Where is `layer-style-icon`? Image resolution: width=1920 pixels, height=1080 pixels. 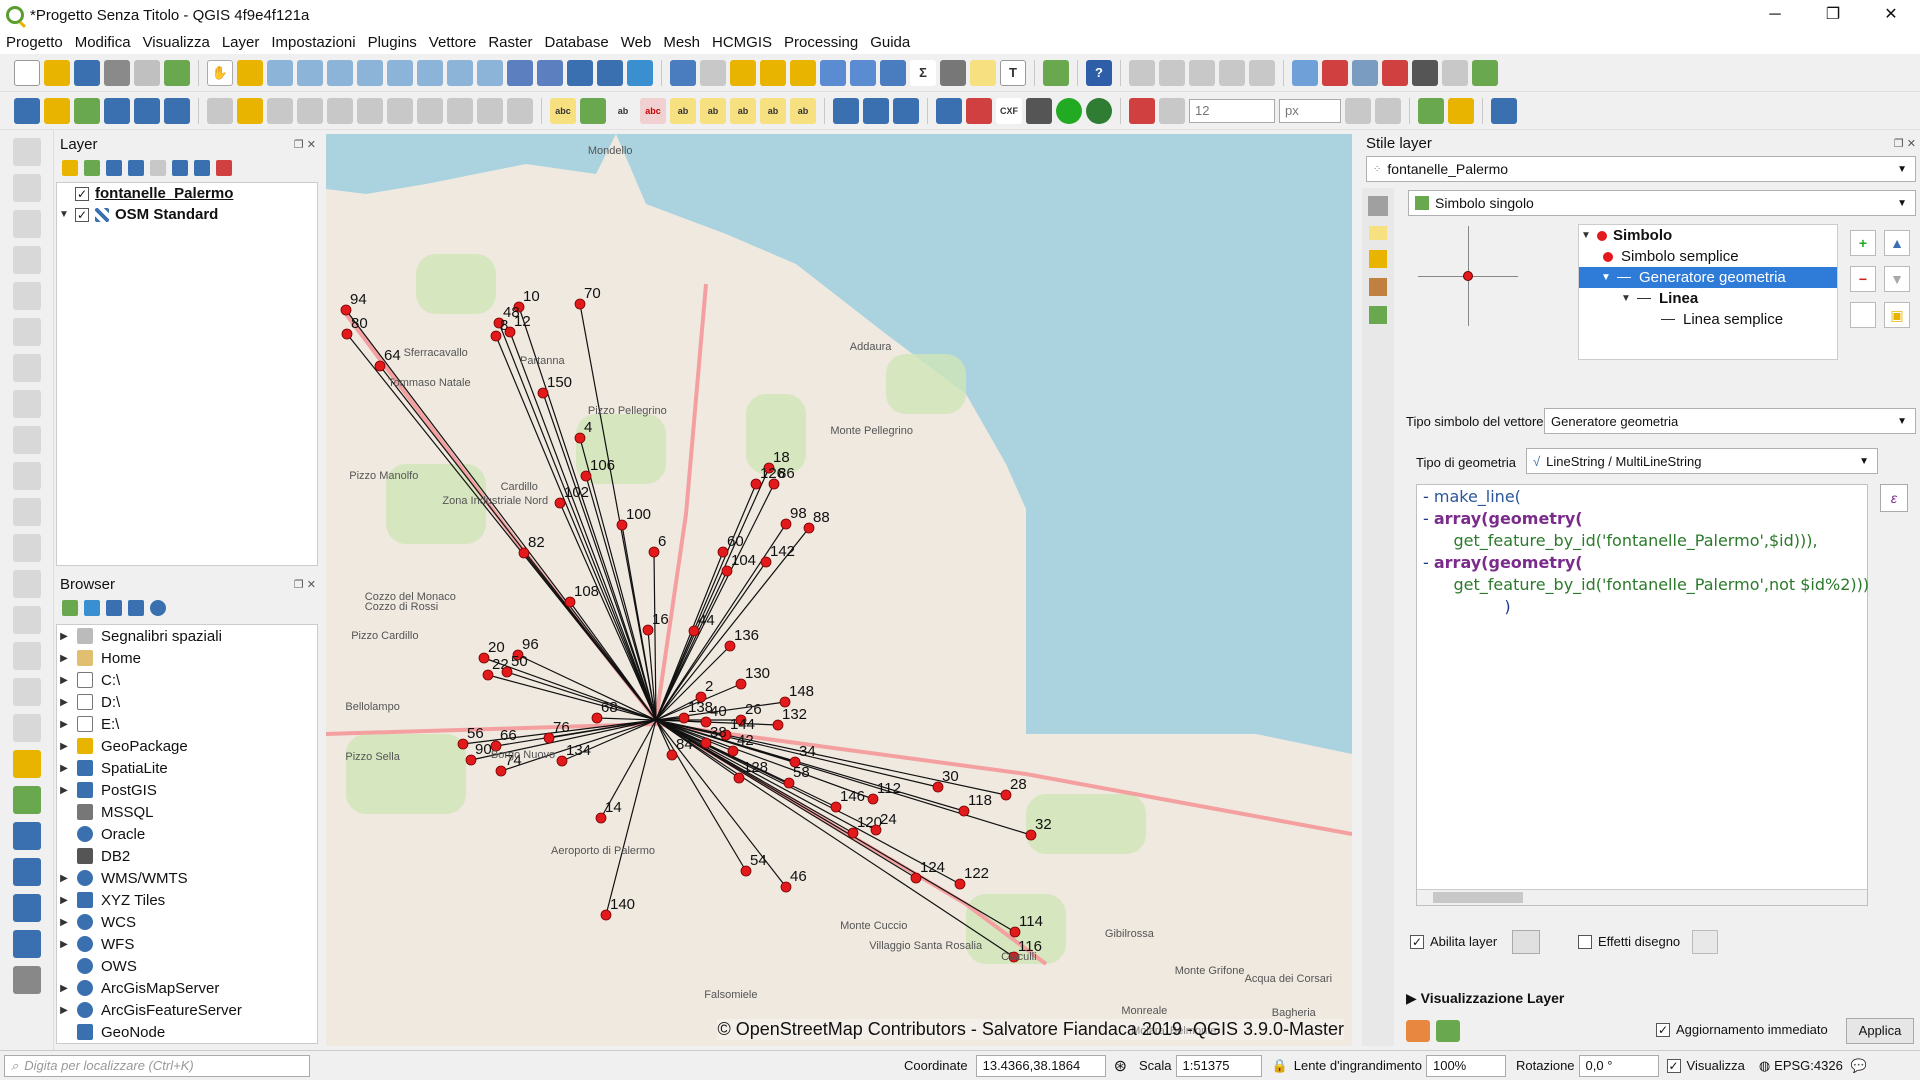 layer-style-icon is located at coordinates (70, 168).